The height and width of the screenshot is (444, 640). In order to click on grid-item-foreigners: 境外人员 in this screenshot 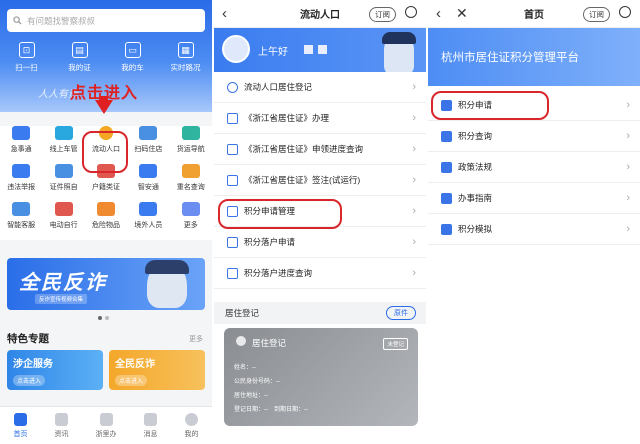, I will do `click(148, 221)`.